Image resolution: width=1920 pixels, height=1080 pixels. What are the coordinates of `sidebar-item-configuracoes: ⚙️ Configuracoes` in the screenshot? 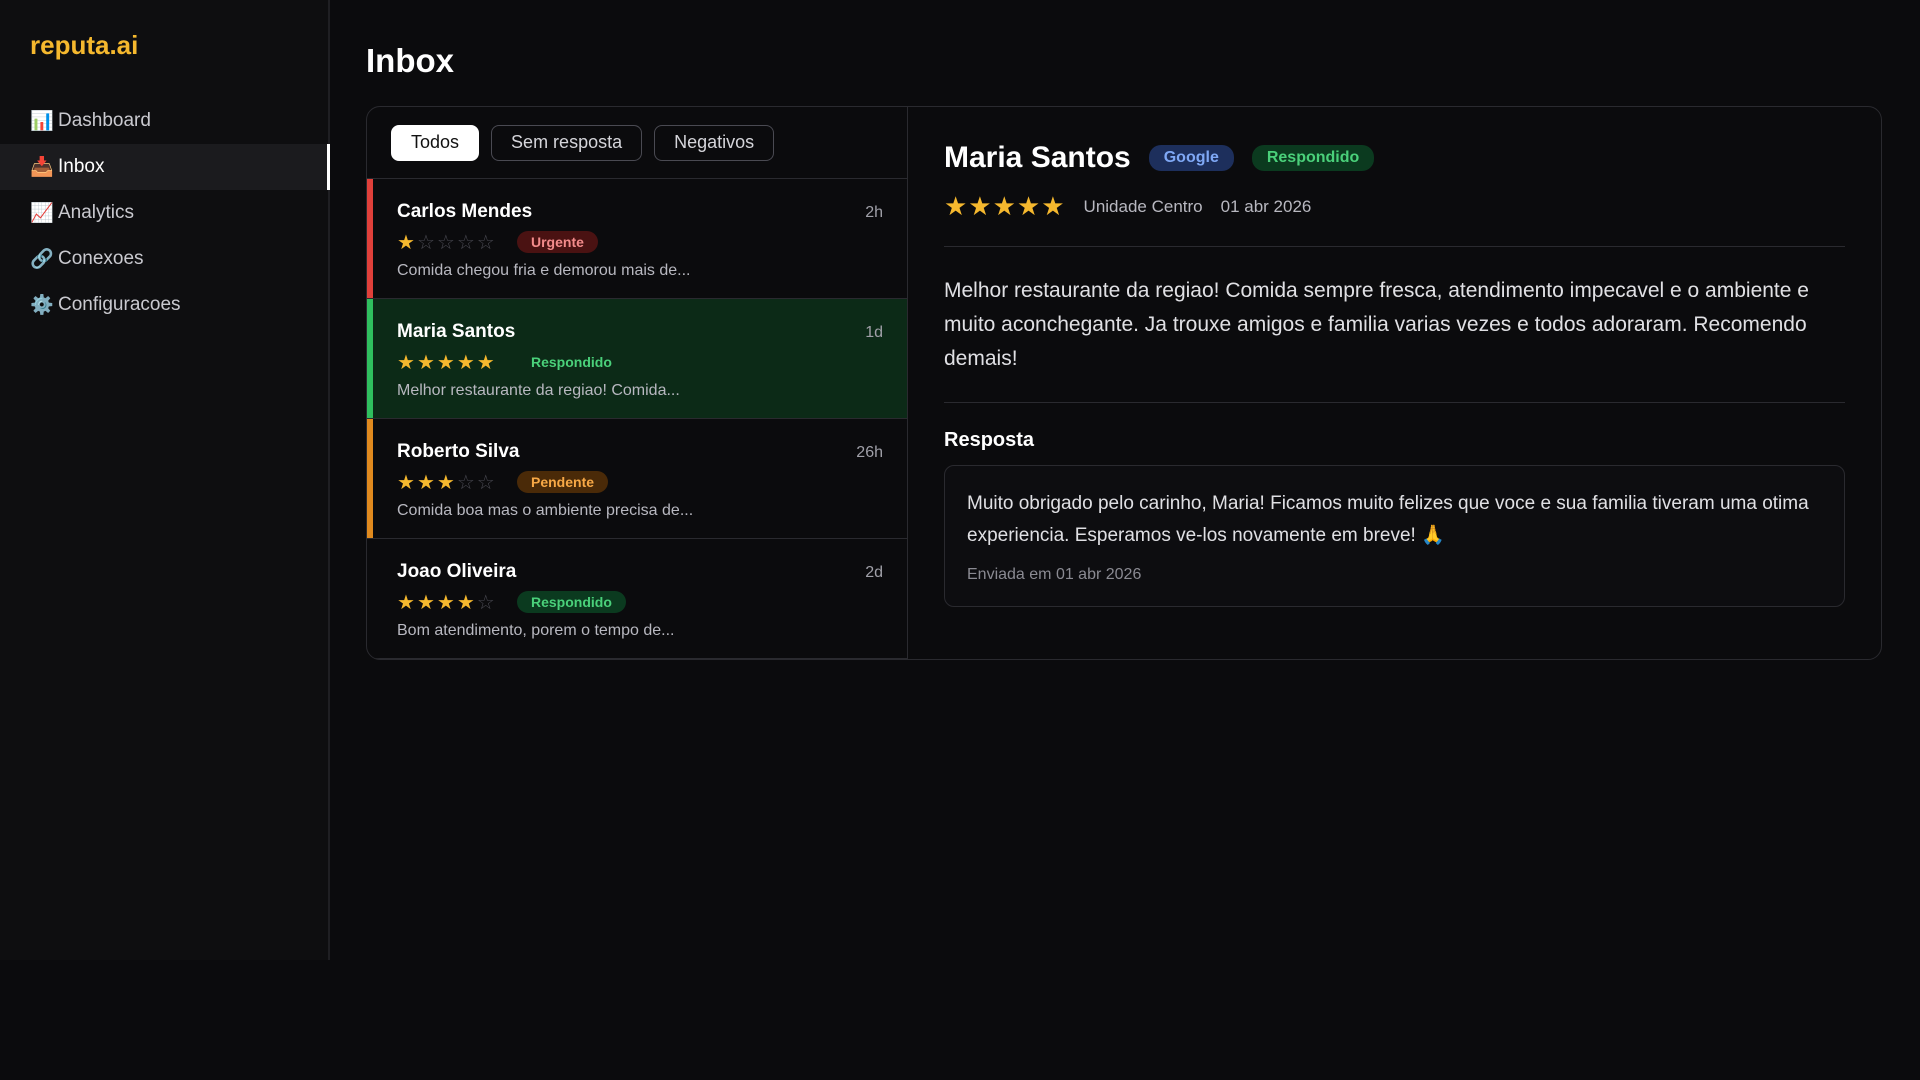 It's located at (165, 305).